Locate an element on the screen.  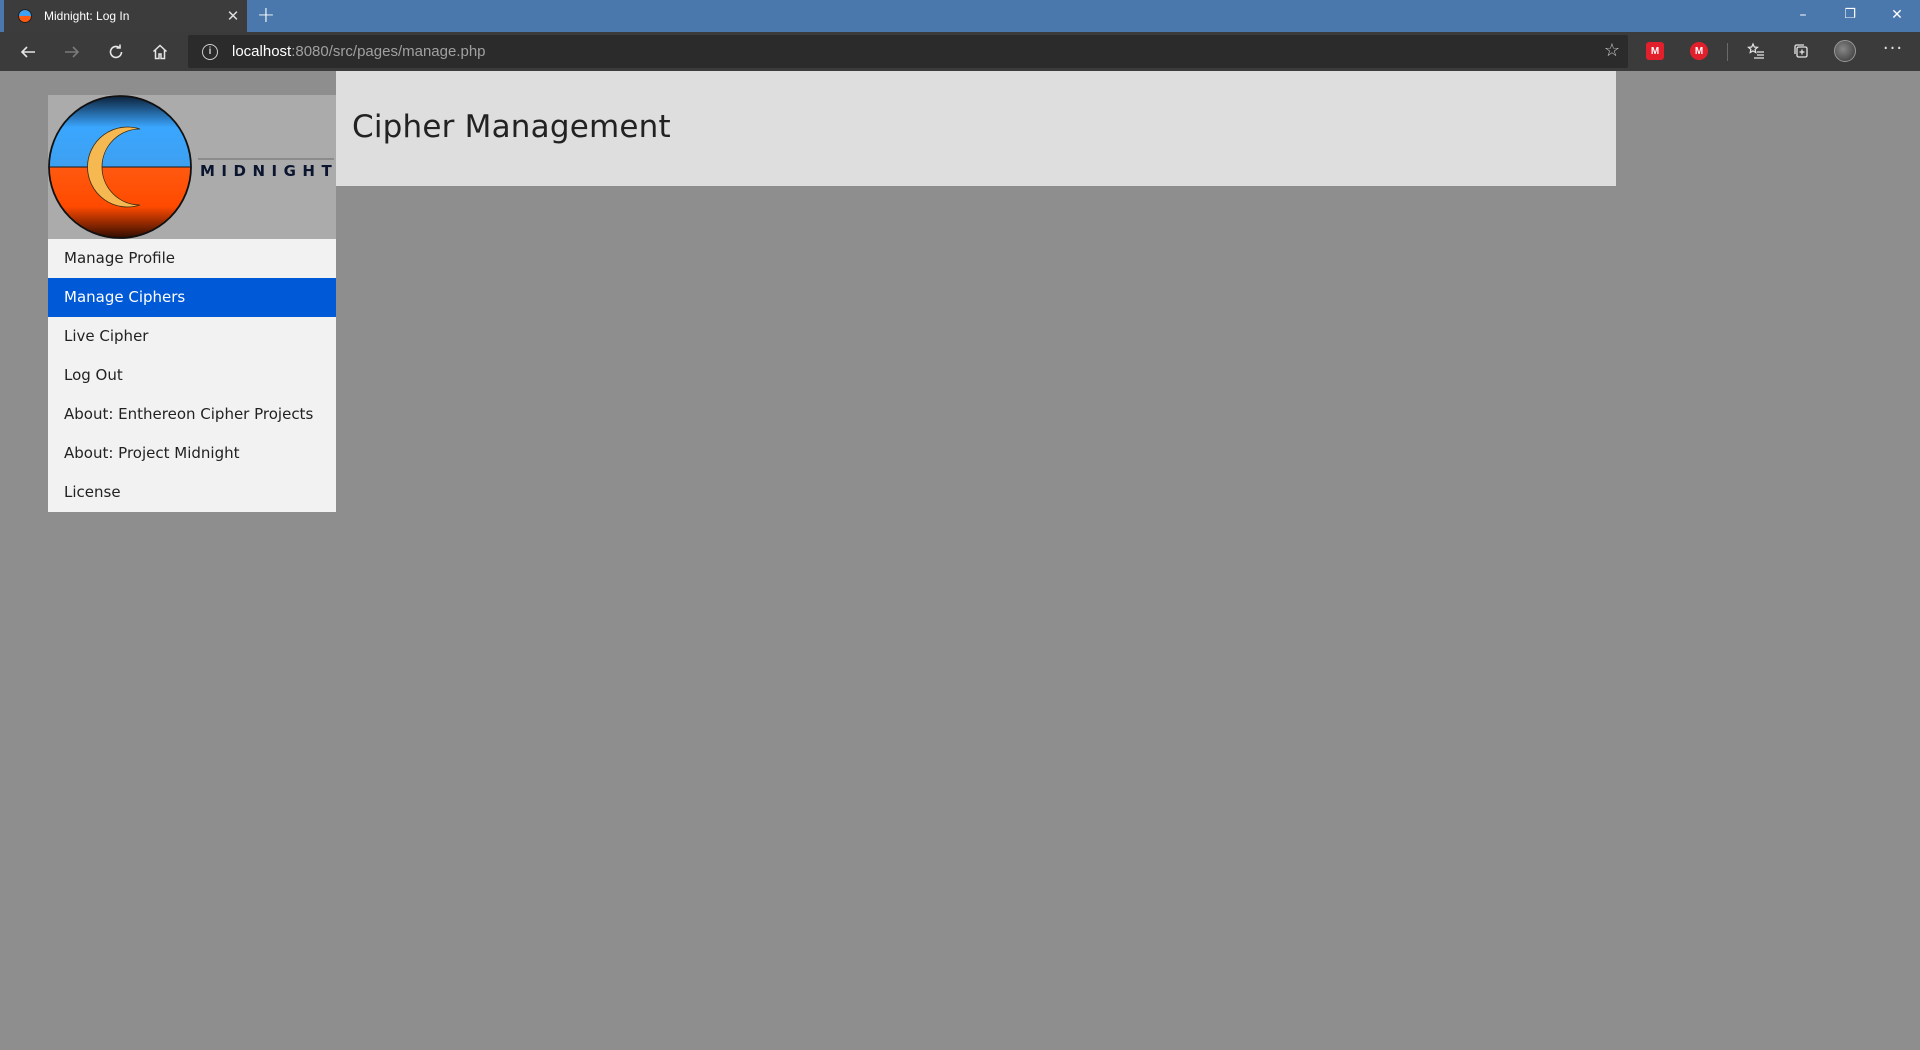
forward-arrow-icon is located at coordinates (72, 52).